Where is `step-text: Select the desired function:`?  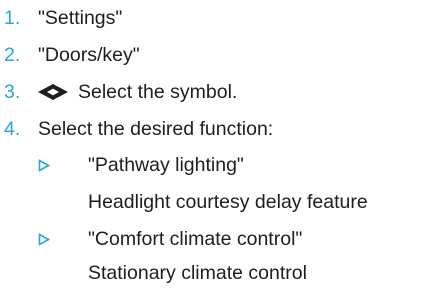 step-text: Select the desired function: is located at coordinates (156, 128).